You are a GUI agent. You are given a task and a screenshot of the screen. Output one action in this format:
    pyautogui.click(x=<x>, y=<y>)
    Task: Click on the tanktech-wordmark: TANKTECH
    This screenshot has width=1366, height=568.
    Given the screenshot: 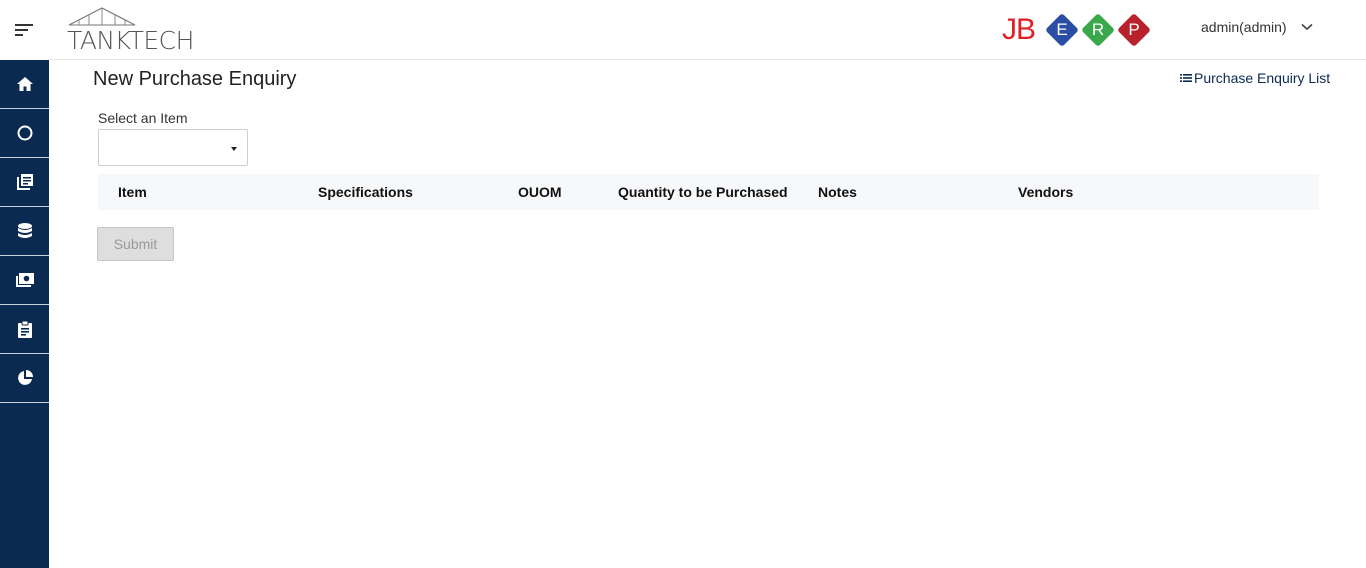 What is the action you would take?
    pyautogui.click(x=130, y=40)
    